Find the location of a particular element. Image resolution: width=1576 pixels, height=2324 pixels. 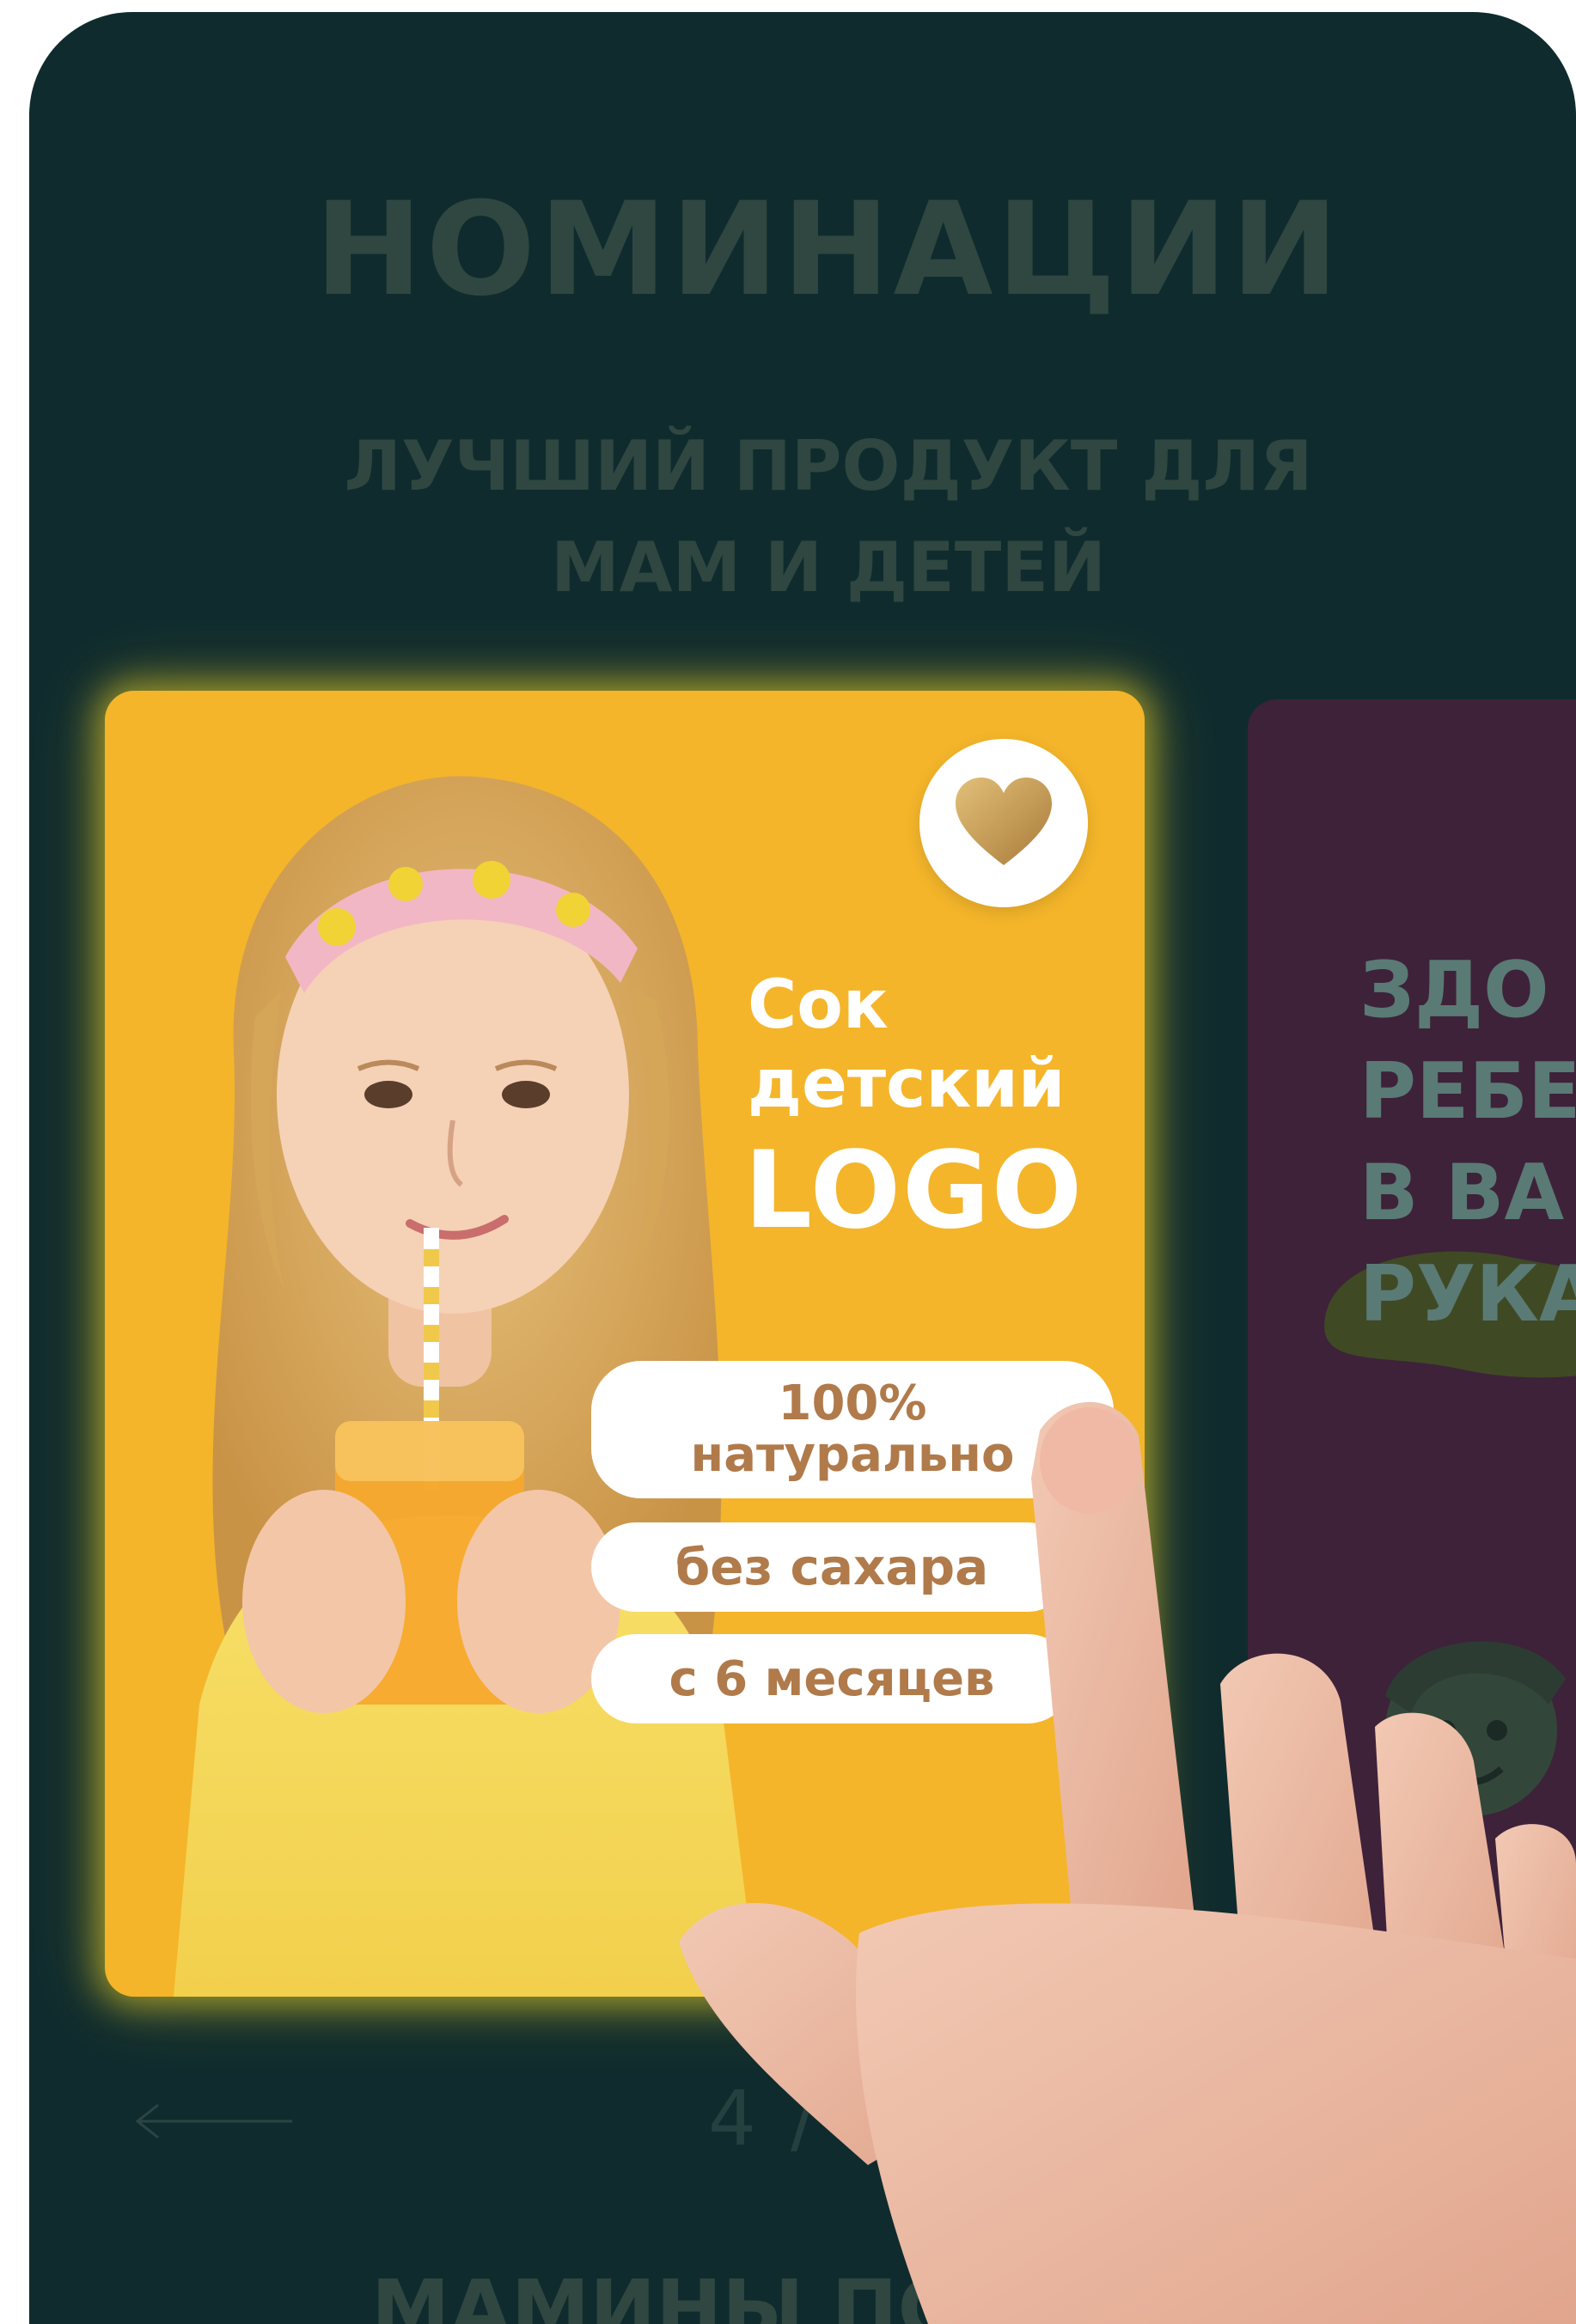

brand-logo: LOGO is located at coordinates (914, 1191).